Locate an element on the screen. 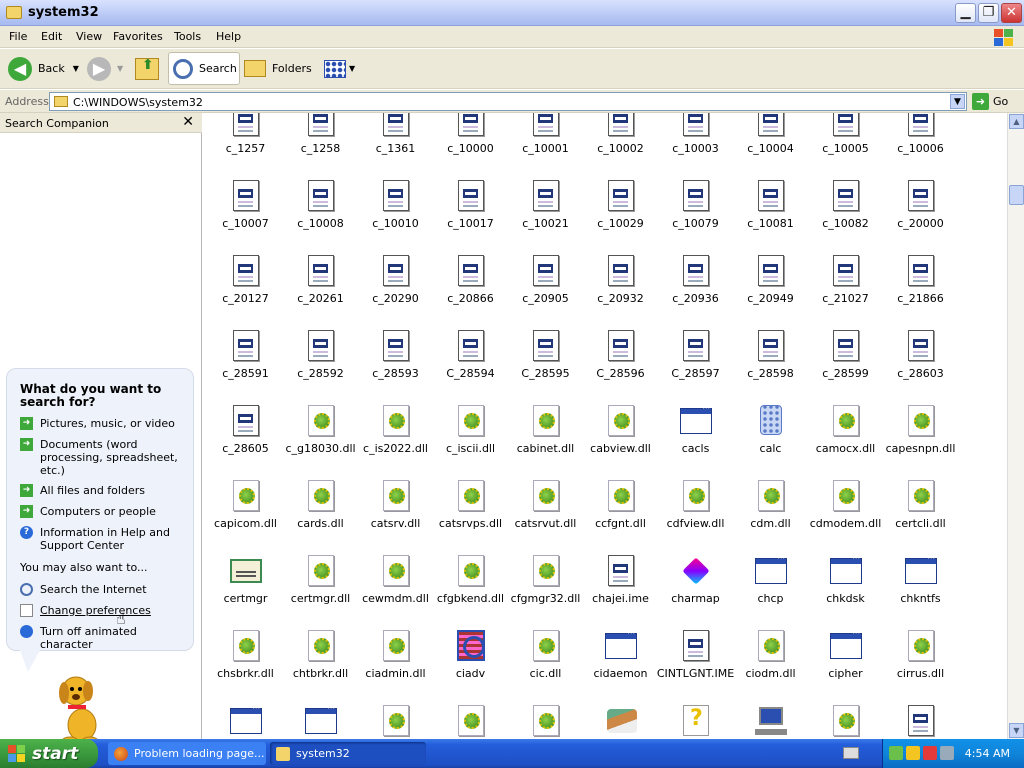  menu-file: File is located at coordinates (18, 36).